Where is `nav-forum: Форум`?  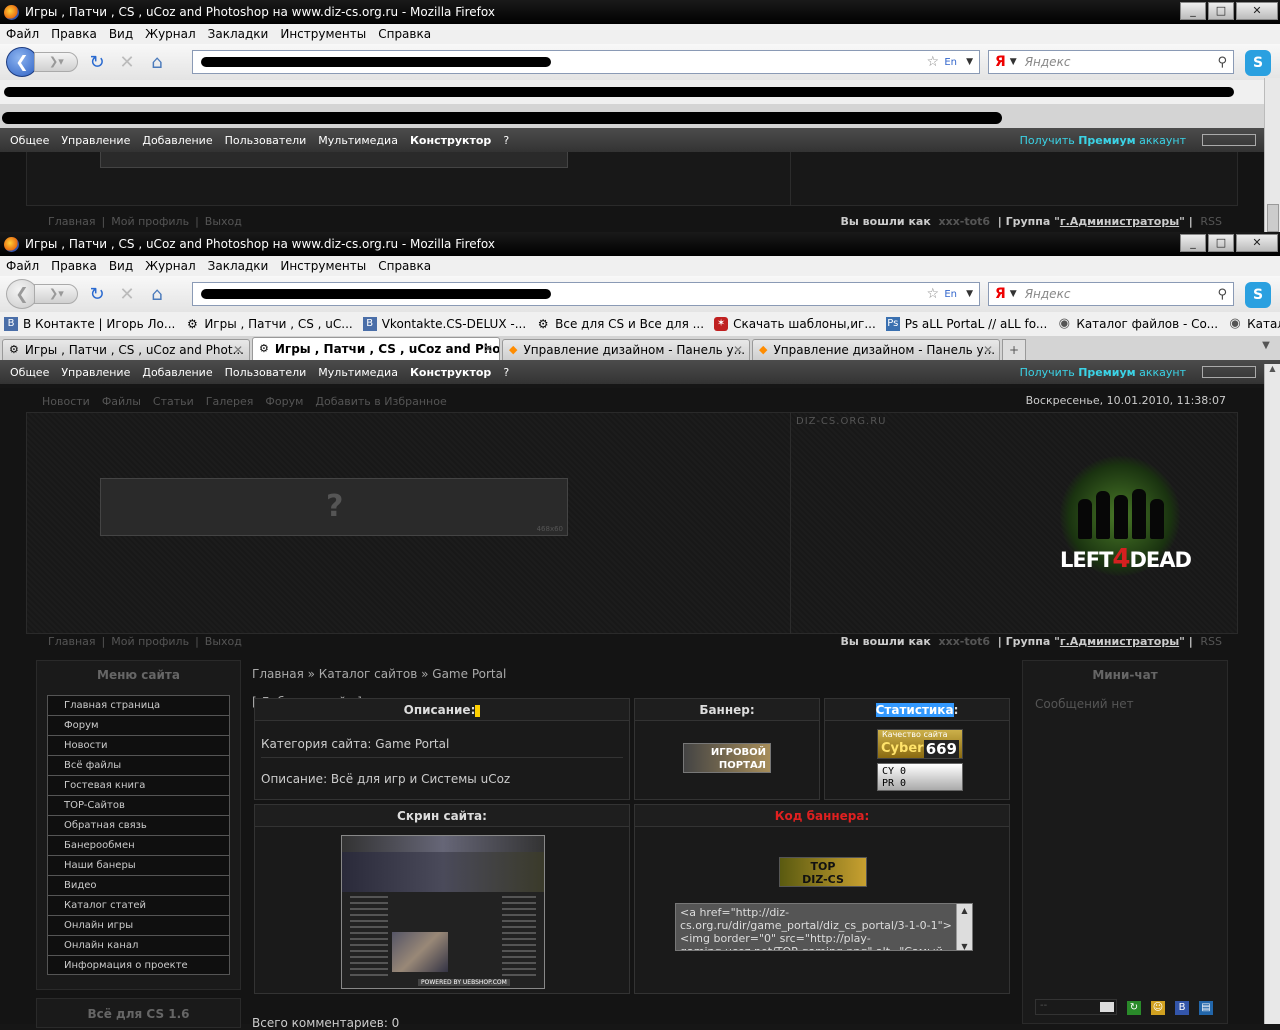
nav-forum: Форум is located at coordinates (284, 401).